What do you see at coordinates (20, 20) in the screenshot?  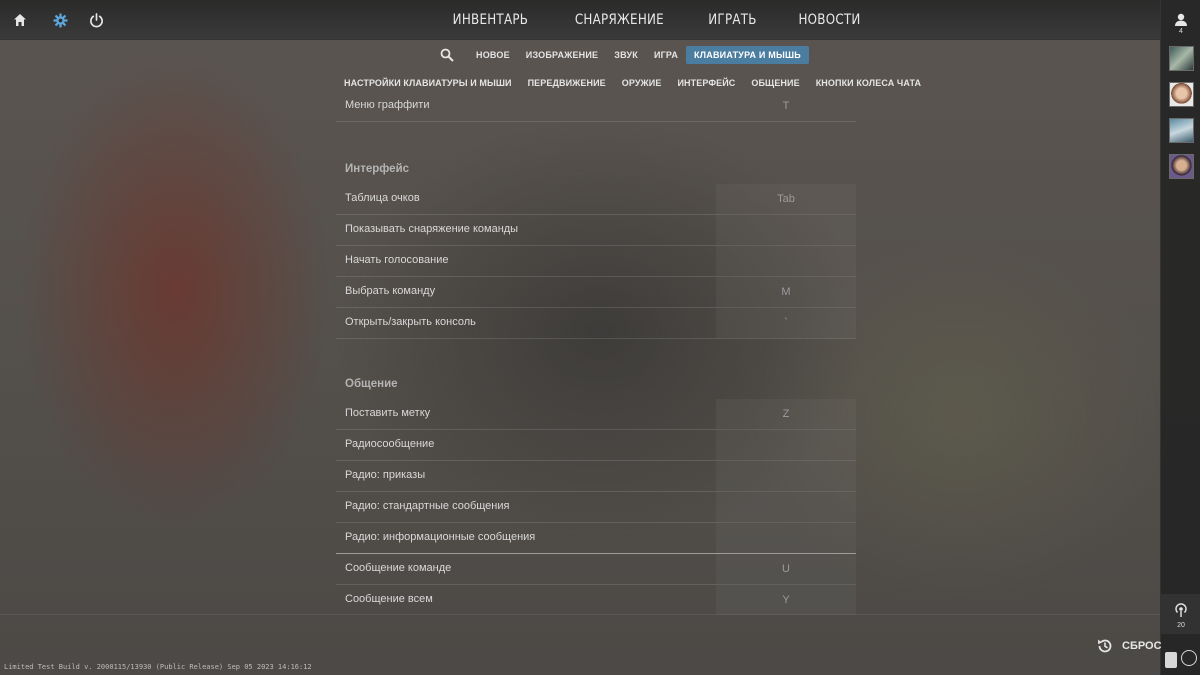 I see `home-icon` at bounding box center [20, 20].